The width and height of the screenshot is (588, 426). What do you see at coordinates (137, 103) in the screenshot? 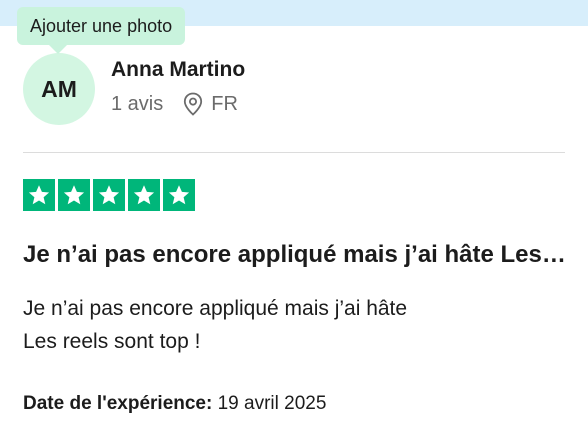
I see `review-count: 1 avis` at bounding box center [137, 103].